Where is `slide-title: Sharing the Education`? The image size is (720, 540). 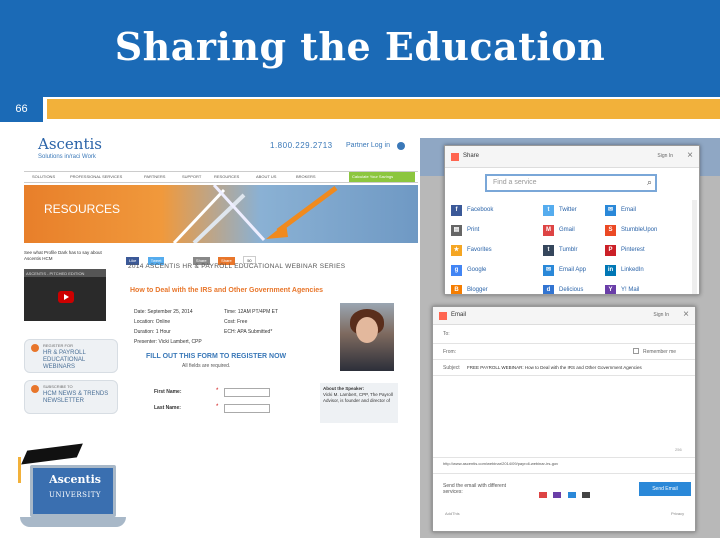 slide-title: Sharing the Education is located at coordinates (360, 46).